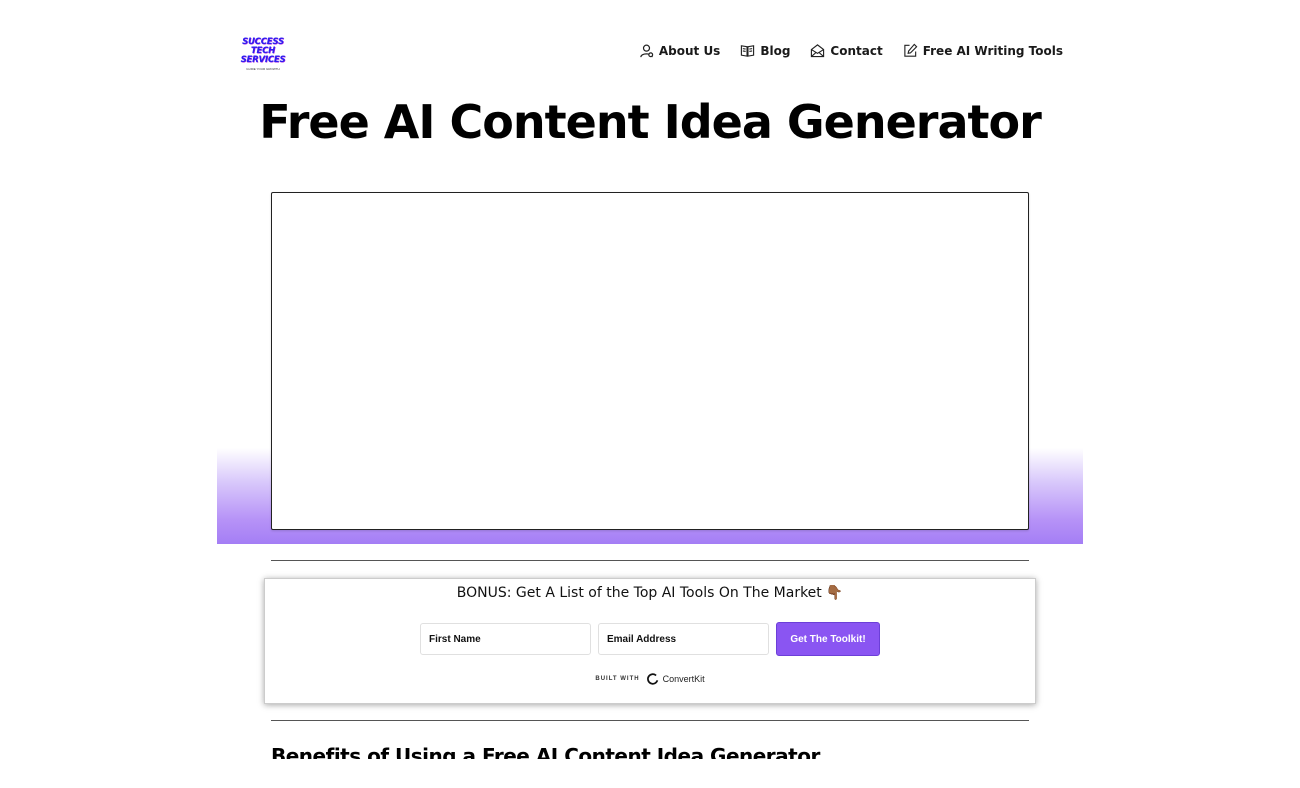 The height and width of the screenshot is (788, 1300). Describe the element at coordinates (617, 679) in the screenshot. I see `built-with-label: BUILT WITH` at that location.